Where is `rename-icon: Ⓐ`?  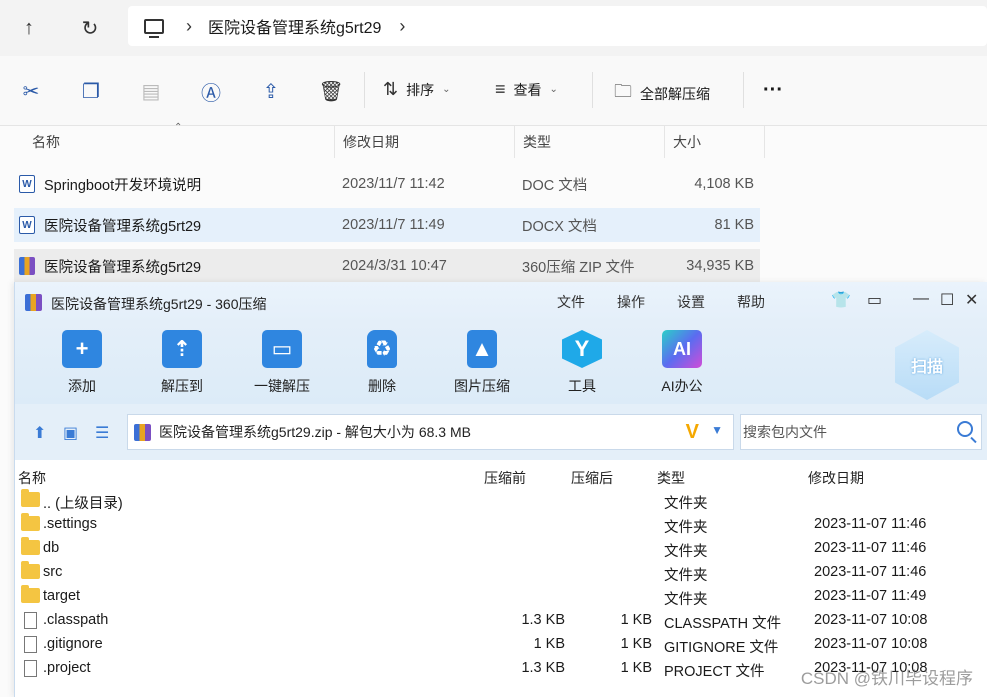
rename-icon: Ⓐ is located at coordinates (211, 91).